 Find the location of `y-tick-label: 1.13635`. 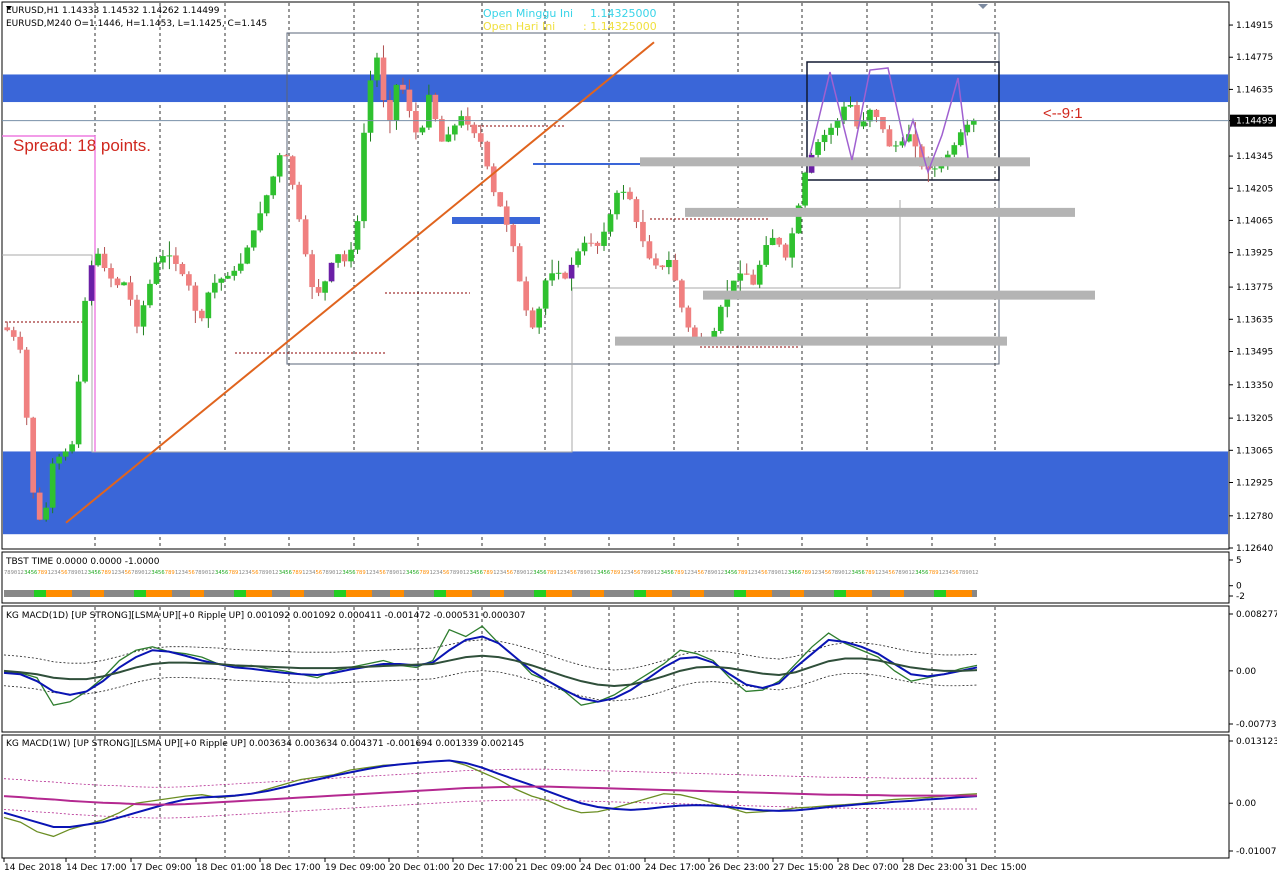

y-tick-label: 1.13635 is located at coordinates (1254, 320).